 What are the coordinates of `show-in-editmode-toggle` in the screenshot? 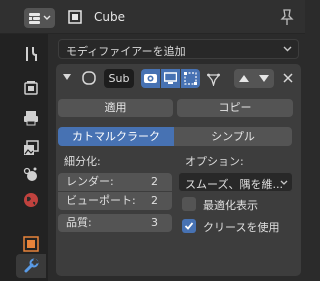 It's located at (150, 78).